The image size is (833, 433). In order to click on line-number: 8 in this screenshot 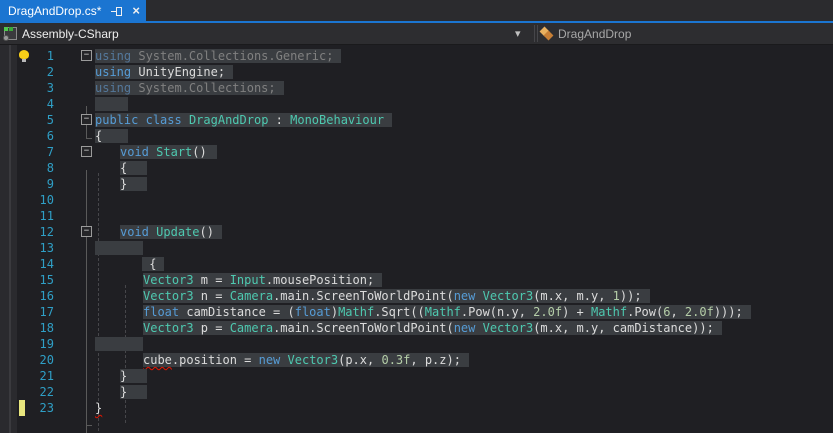, I will do `click(50, 168)`.